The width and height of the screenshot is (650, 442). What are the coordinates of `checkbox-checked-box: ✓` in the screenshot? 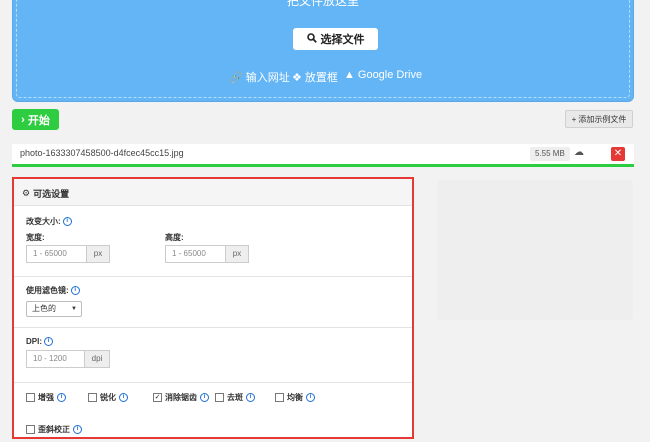 It's located at (157, 397).